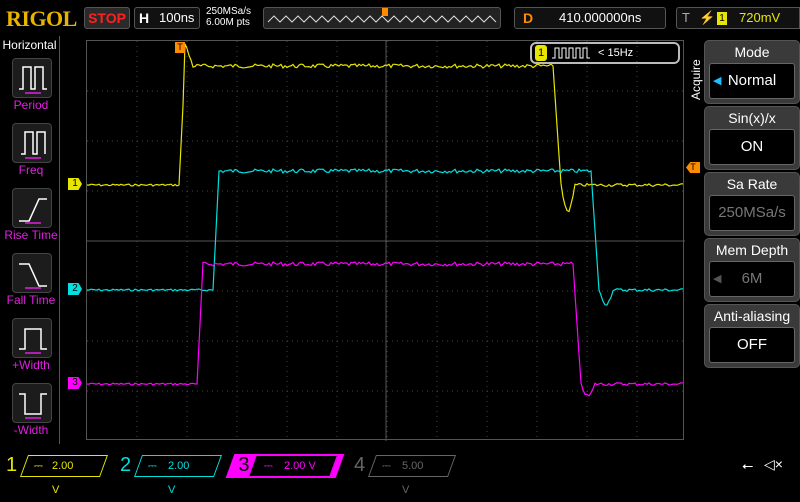  Describe the element at coordinates (541, 53) in the screenshot. I see `counter-channel: 1` at that location.